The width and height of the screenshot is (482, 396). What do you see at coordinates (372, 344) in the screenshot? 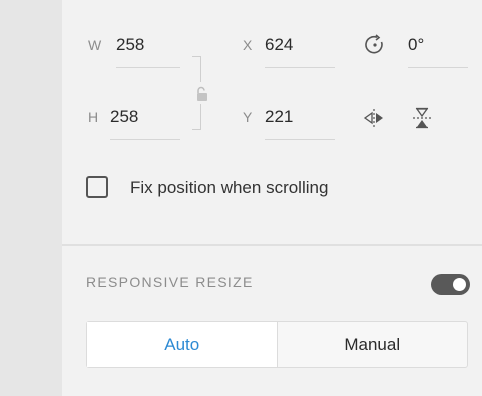
I see `resize-mode-manual: Manual` at bounding box center [372, 344].